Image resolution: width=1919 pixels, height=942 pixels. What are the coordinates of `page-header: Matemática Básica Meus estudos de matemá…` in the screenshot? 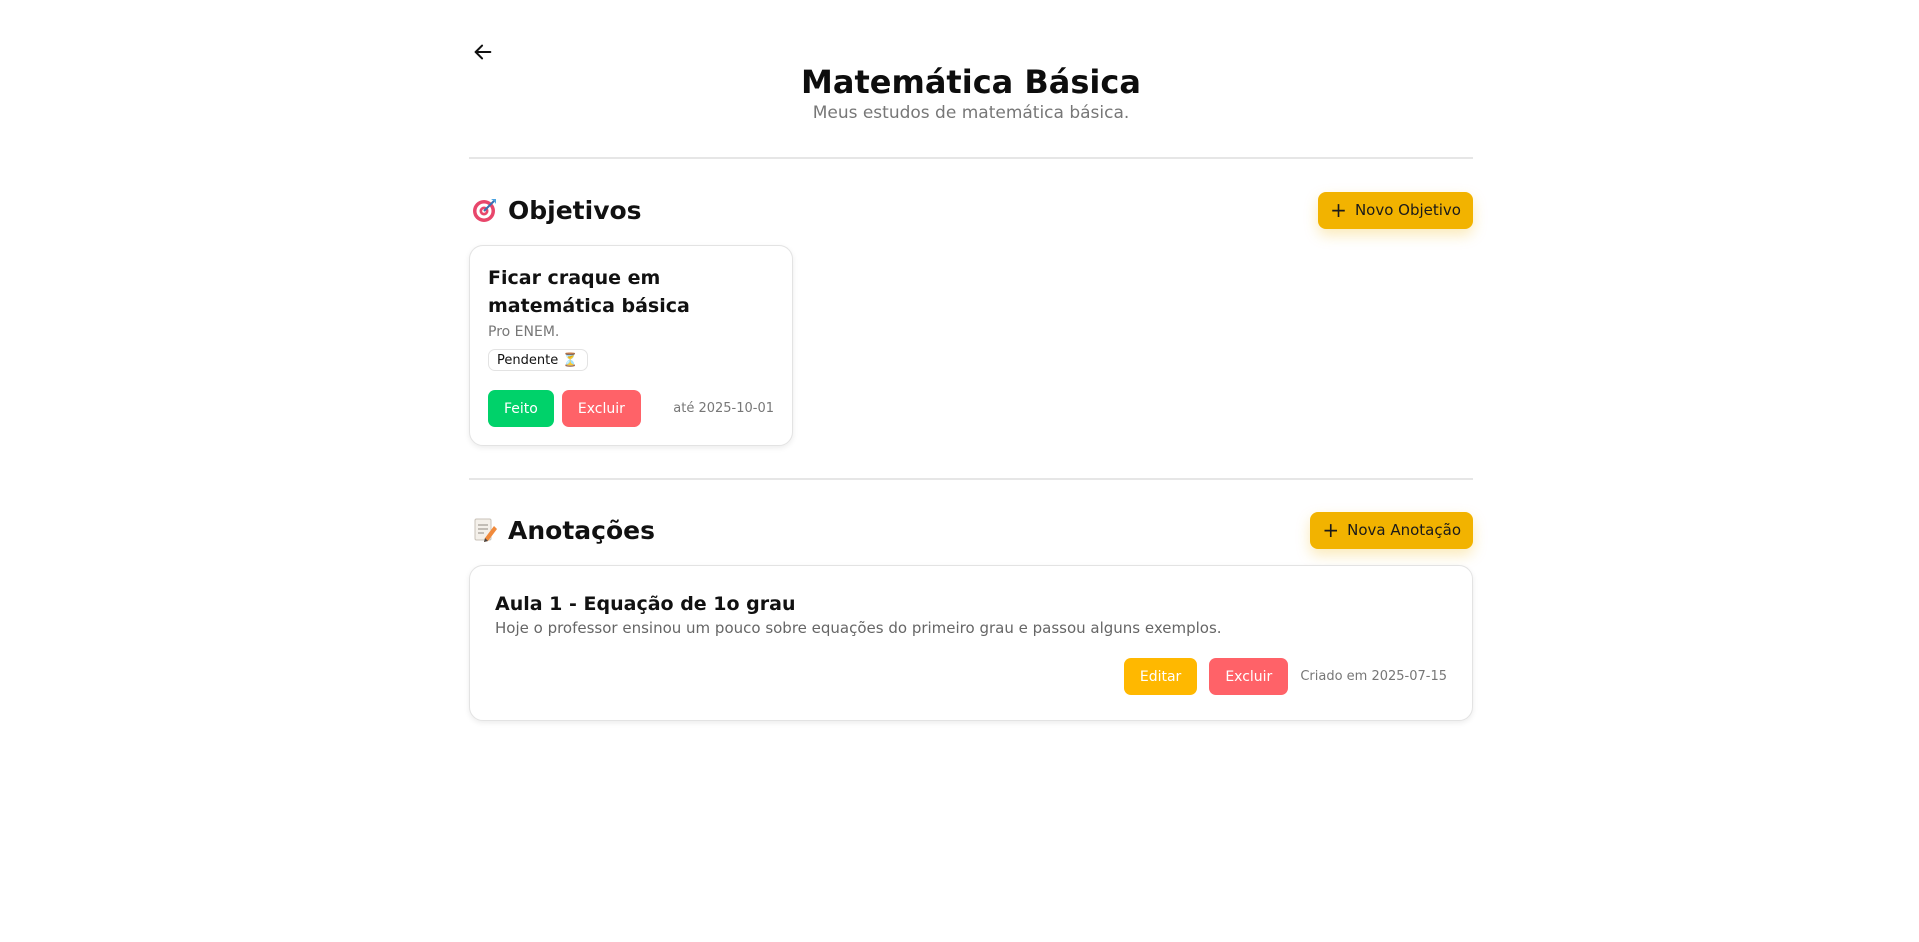 It's located at (971, 93).